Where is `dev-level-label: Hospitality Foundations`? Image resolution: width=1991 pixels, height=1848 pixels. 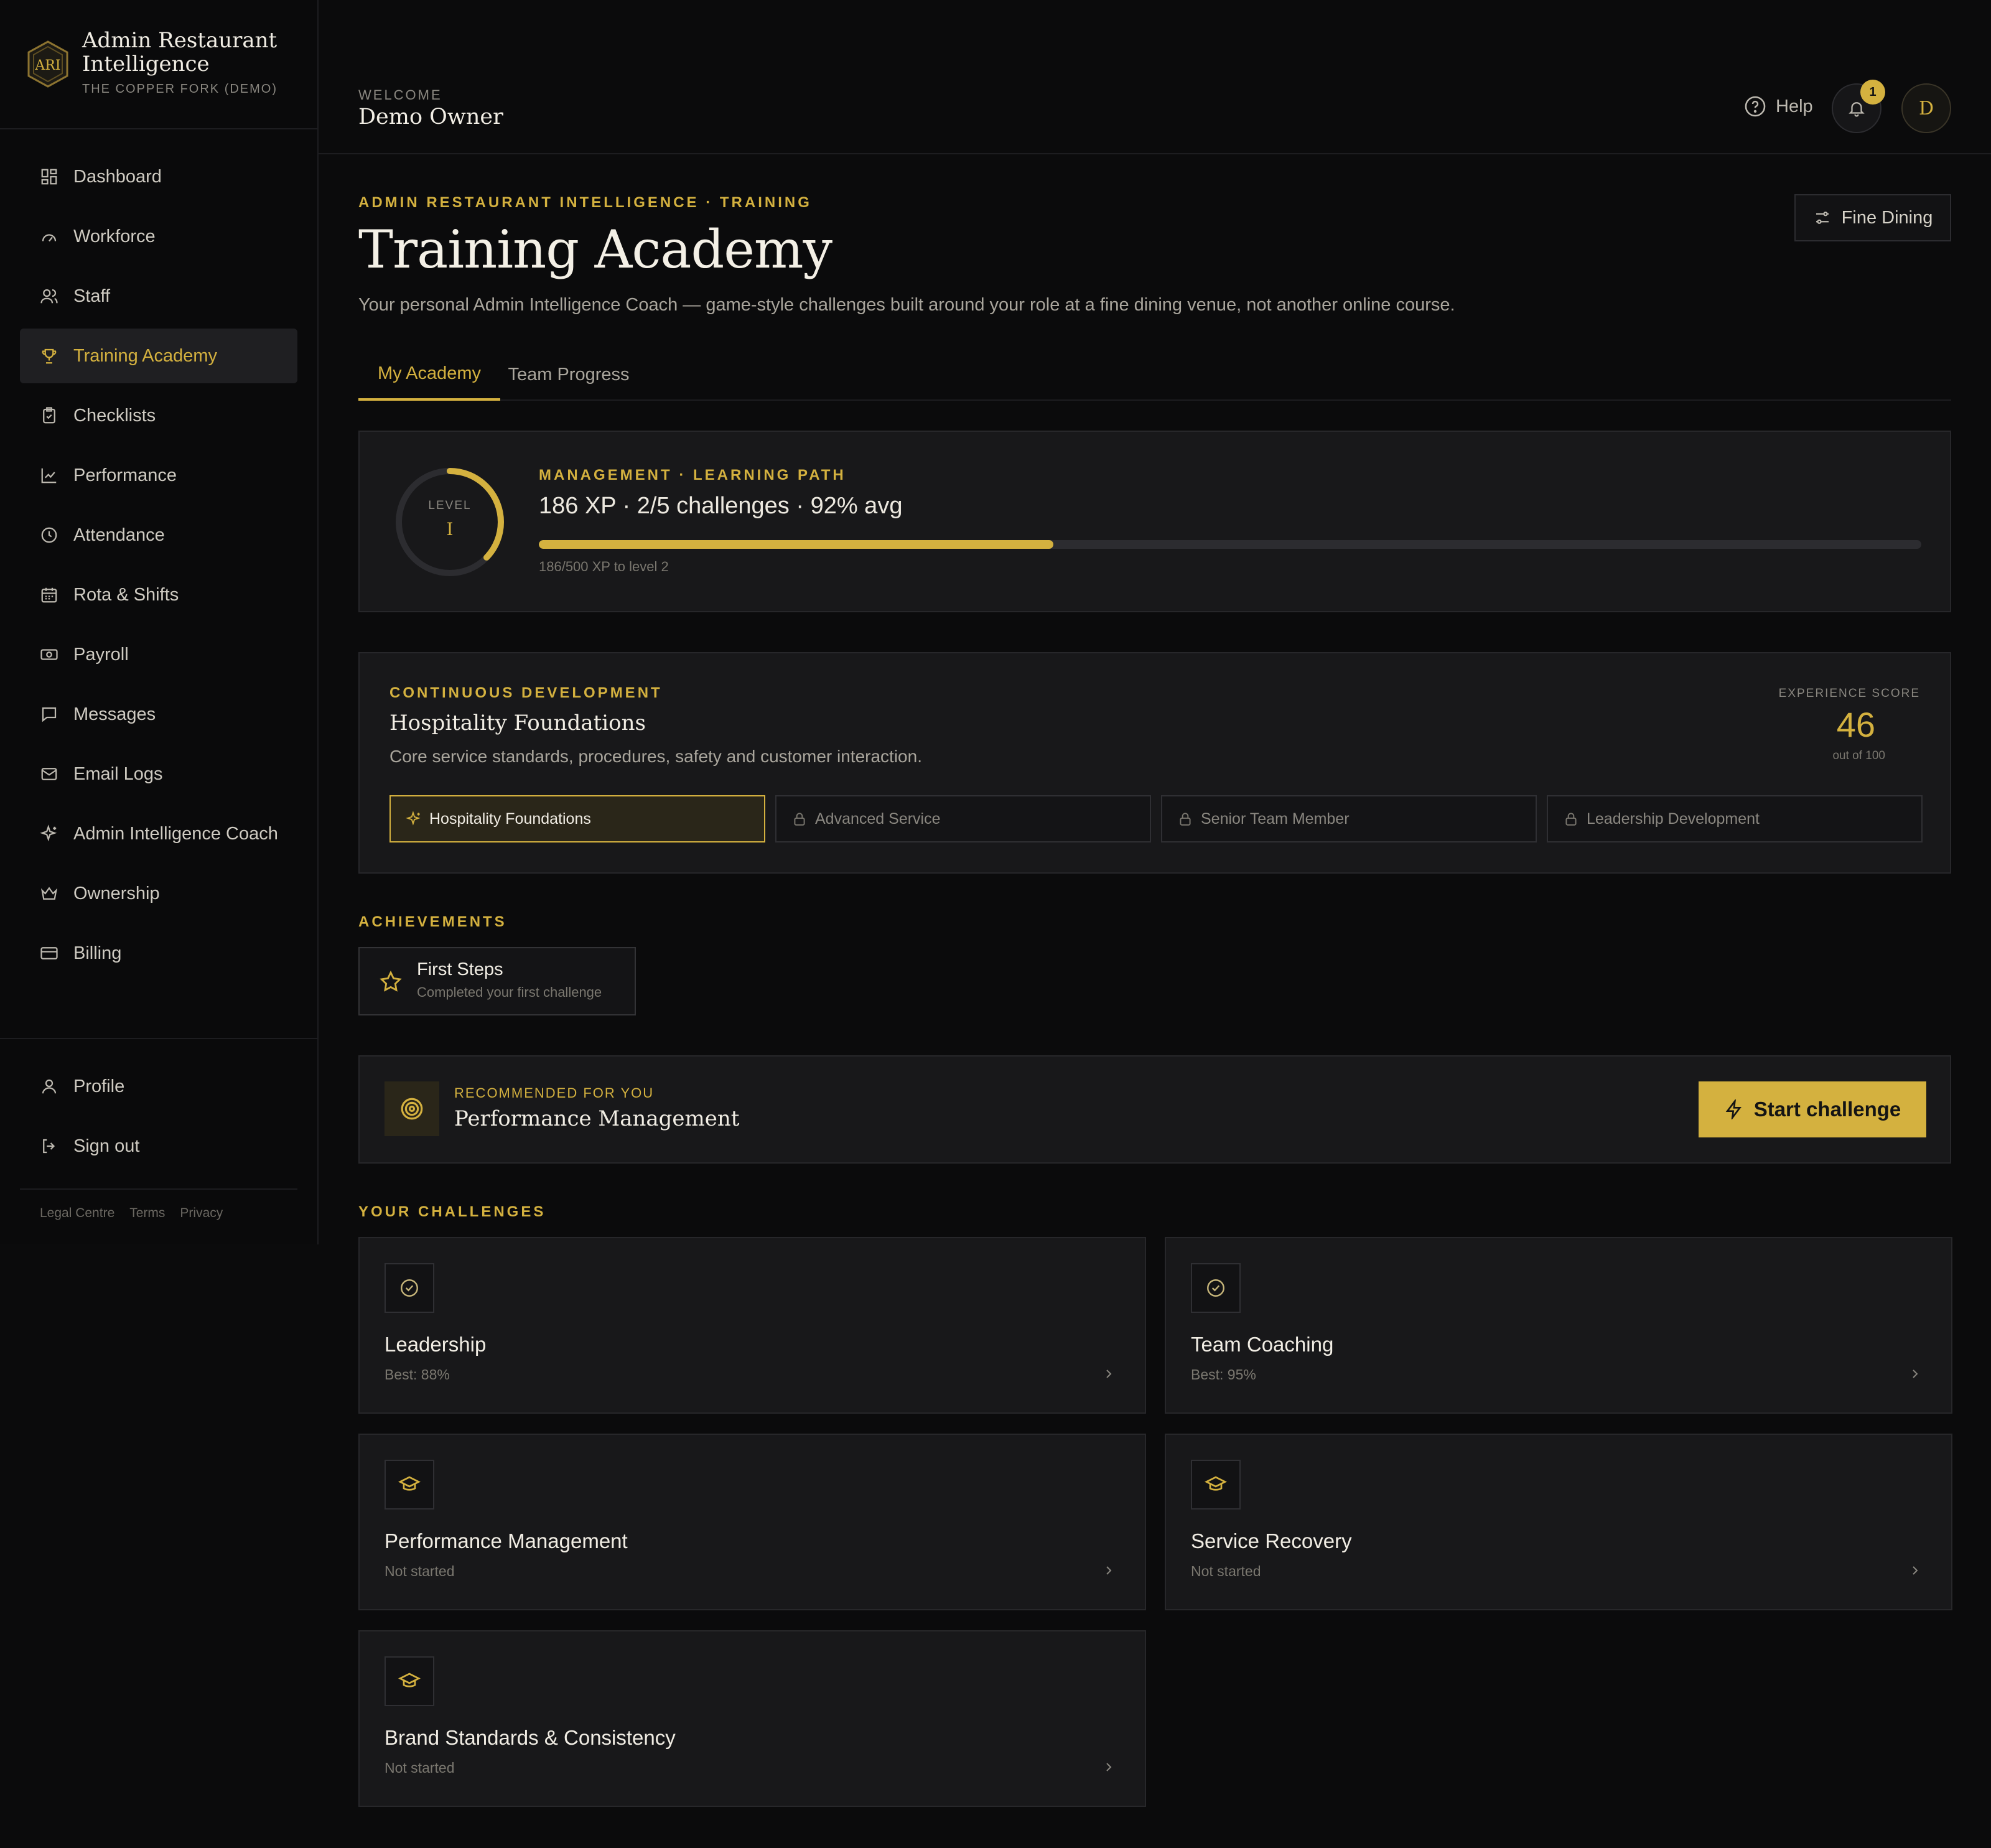
dev-level-label: Hospitality Foundations is located at coordinates (510, 819).